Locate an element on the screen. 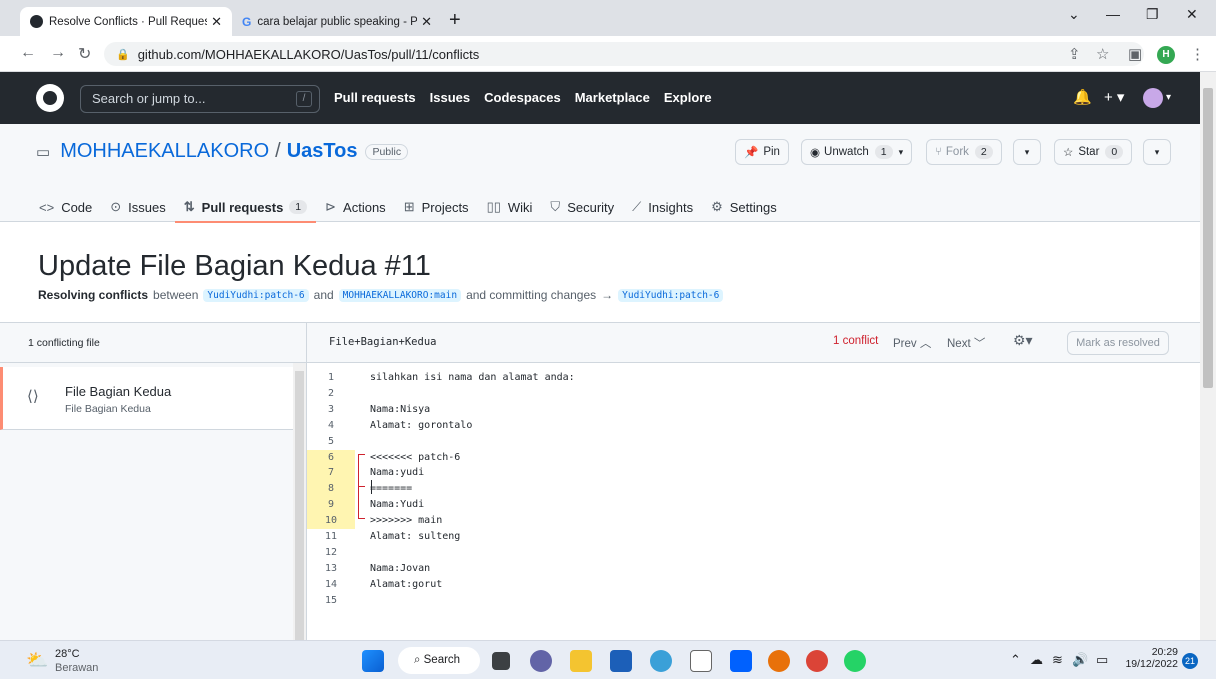 This screenshot has width=1216, height=679. nav-codespaces: Codespaces is located at coordinates (522, 97).